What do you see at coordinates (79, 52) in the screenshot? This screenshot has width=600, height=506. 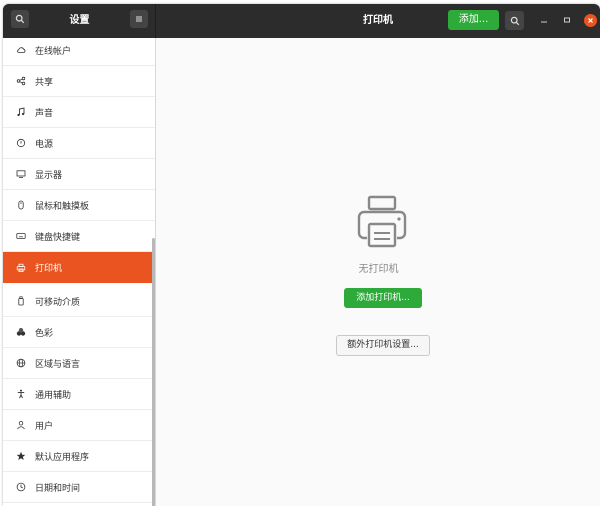 I see `sidebar-item-online-accounts: 在线帐户` at bounding box center [79, 52].